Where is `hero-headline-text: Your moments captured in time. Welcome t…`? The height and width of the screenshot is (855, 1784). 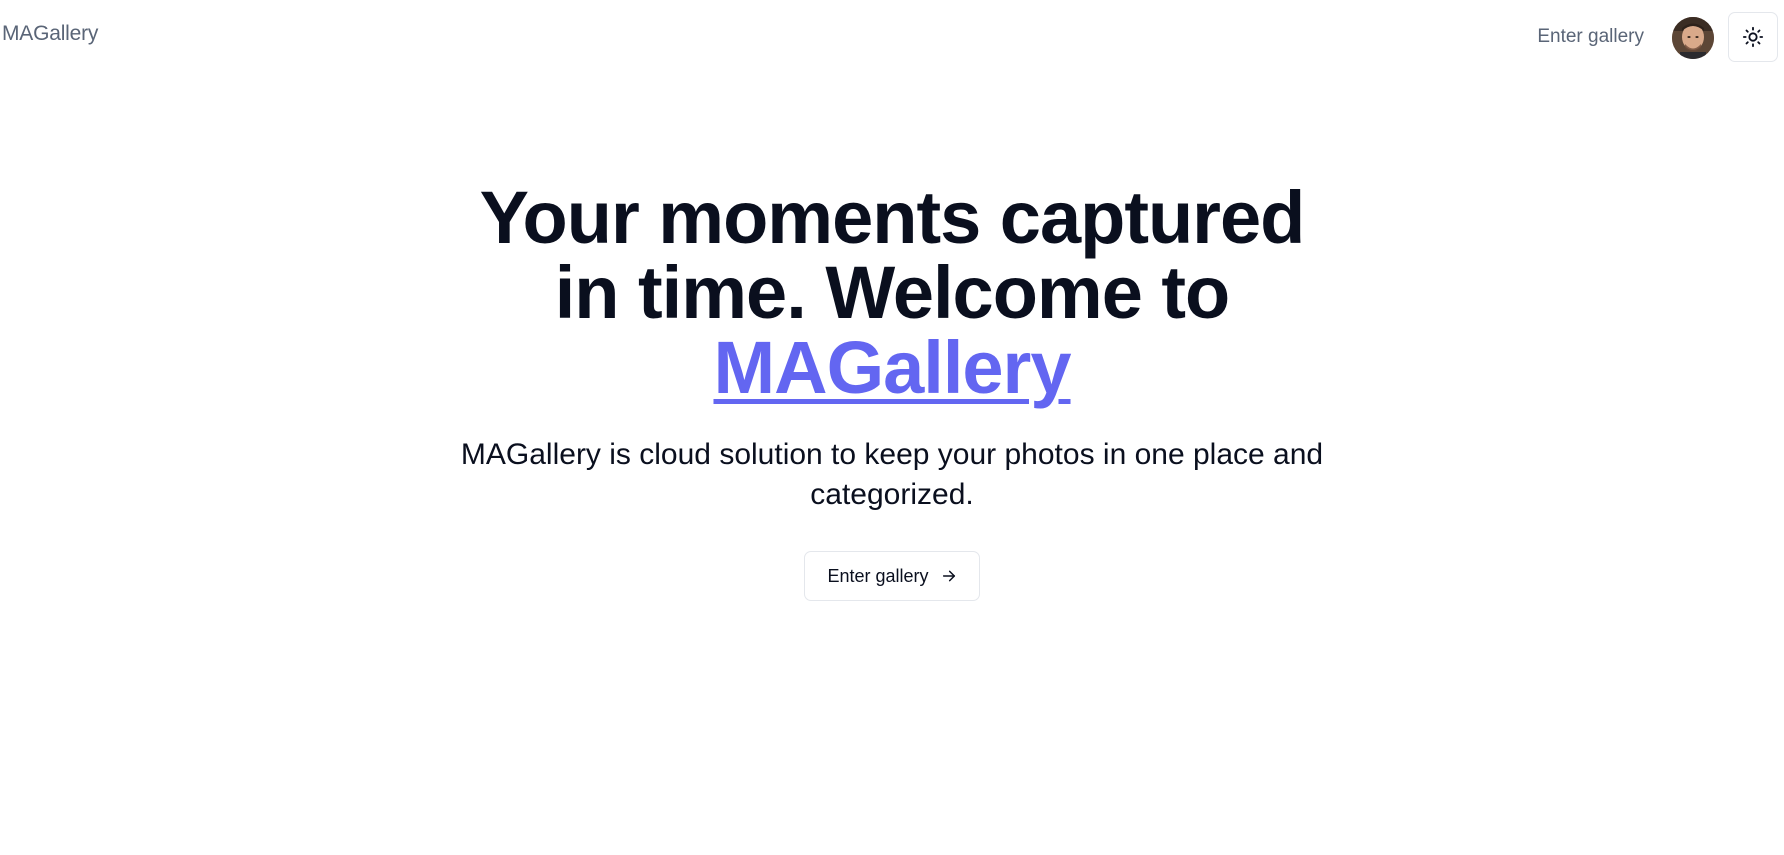
hero-headline-text: Your moments captured in time. Welcome t… is located at coordinates (892, 255).